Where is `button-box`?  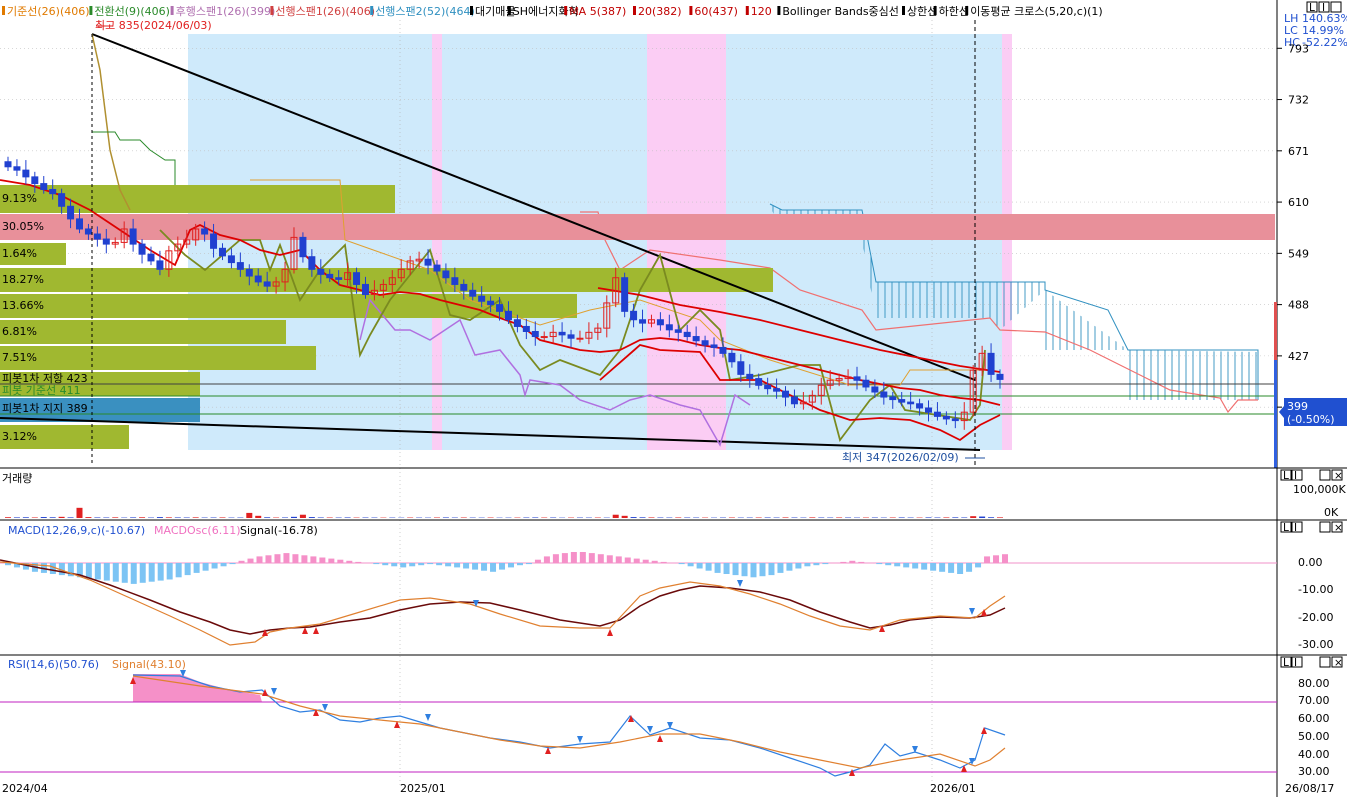
button-box is located at coordinates (1336, 7).